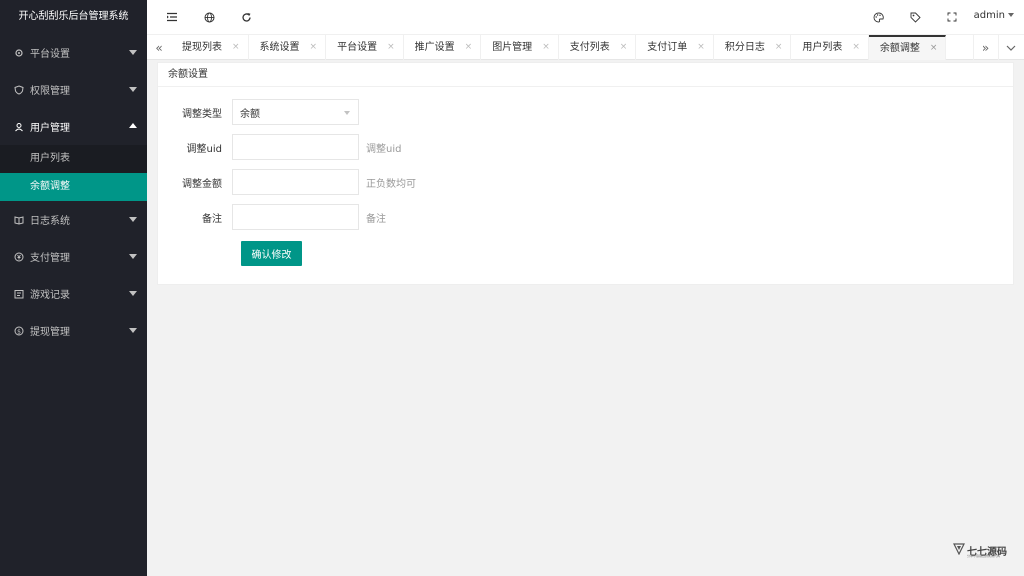  Describe the element at coordinates (50, 128) in the screenshot. I see `sidebar-item-label: 用户管理` at that location.